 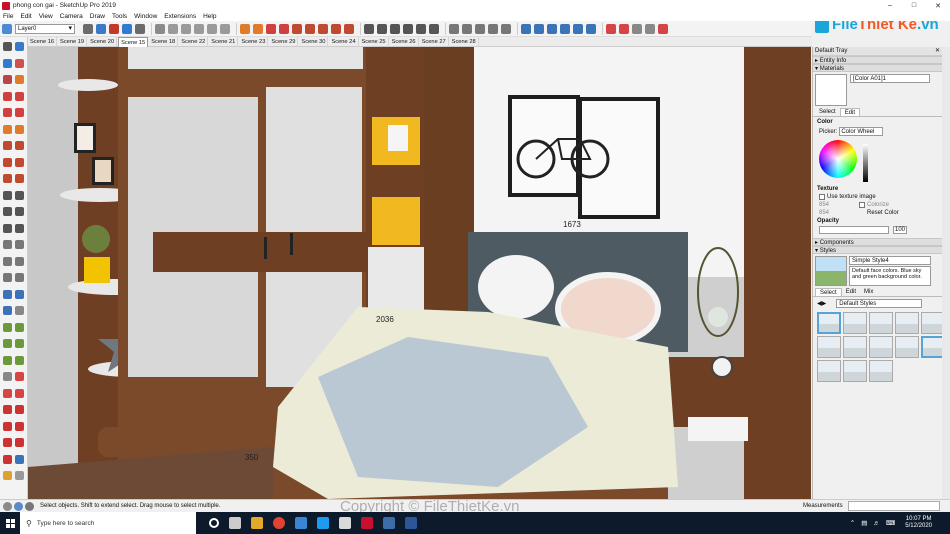 I want to click on chevron-up-icon: ⌃, so click(x=852, y=523).